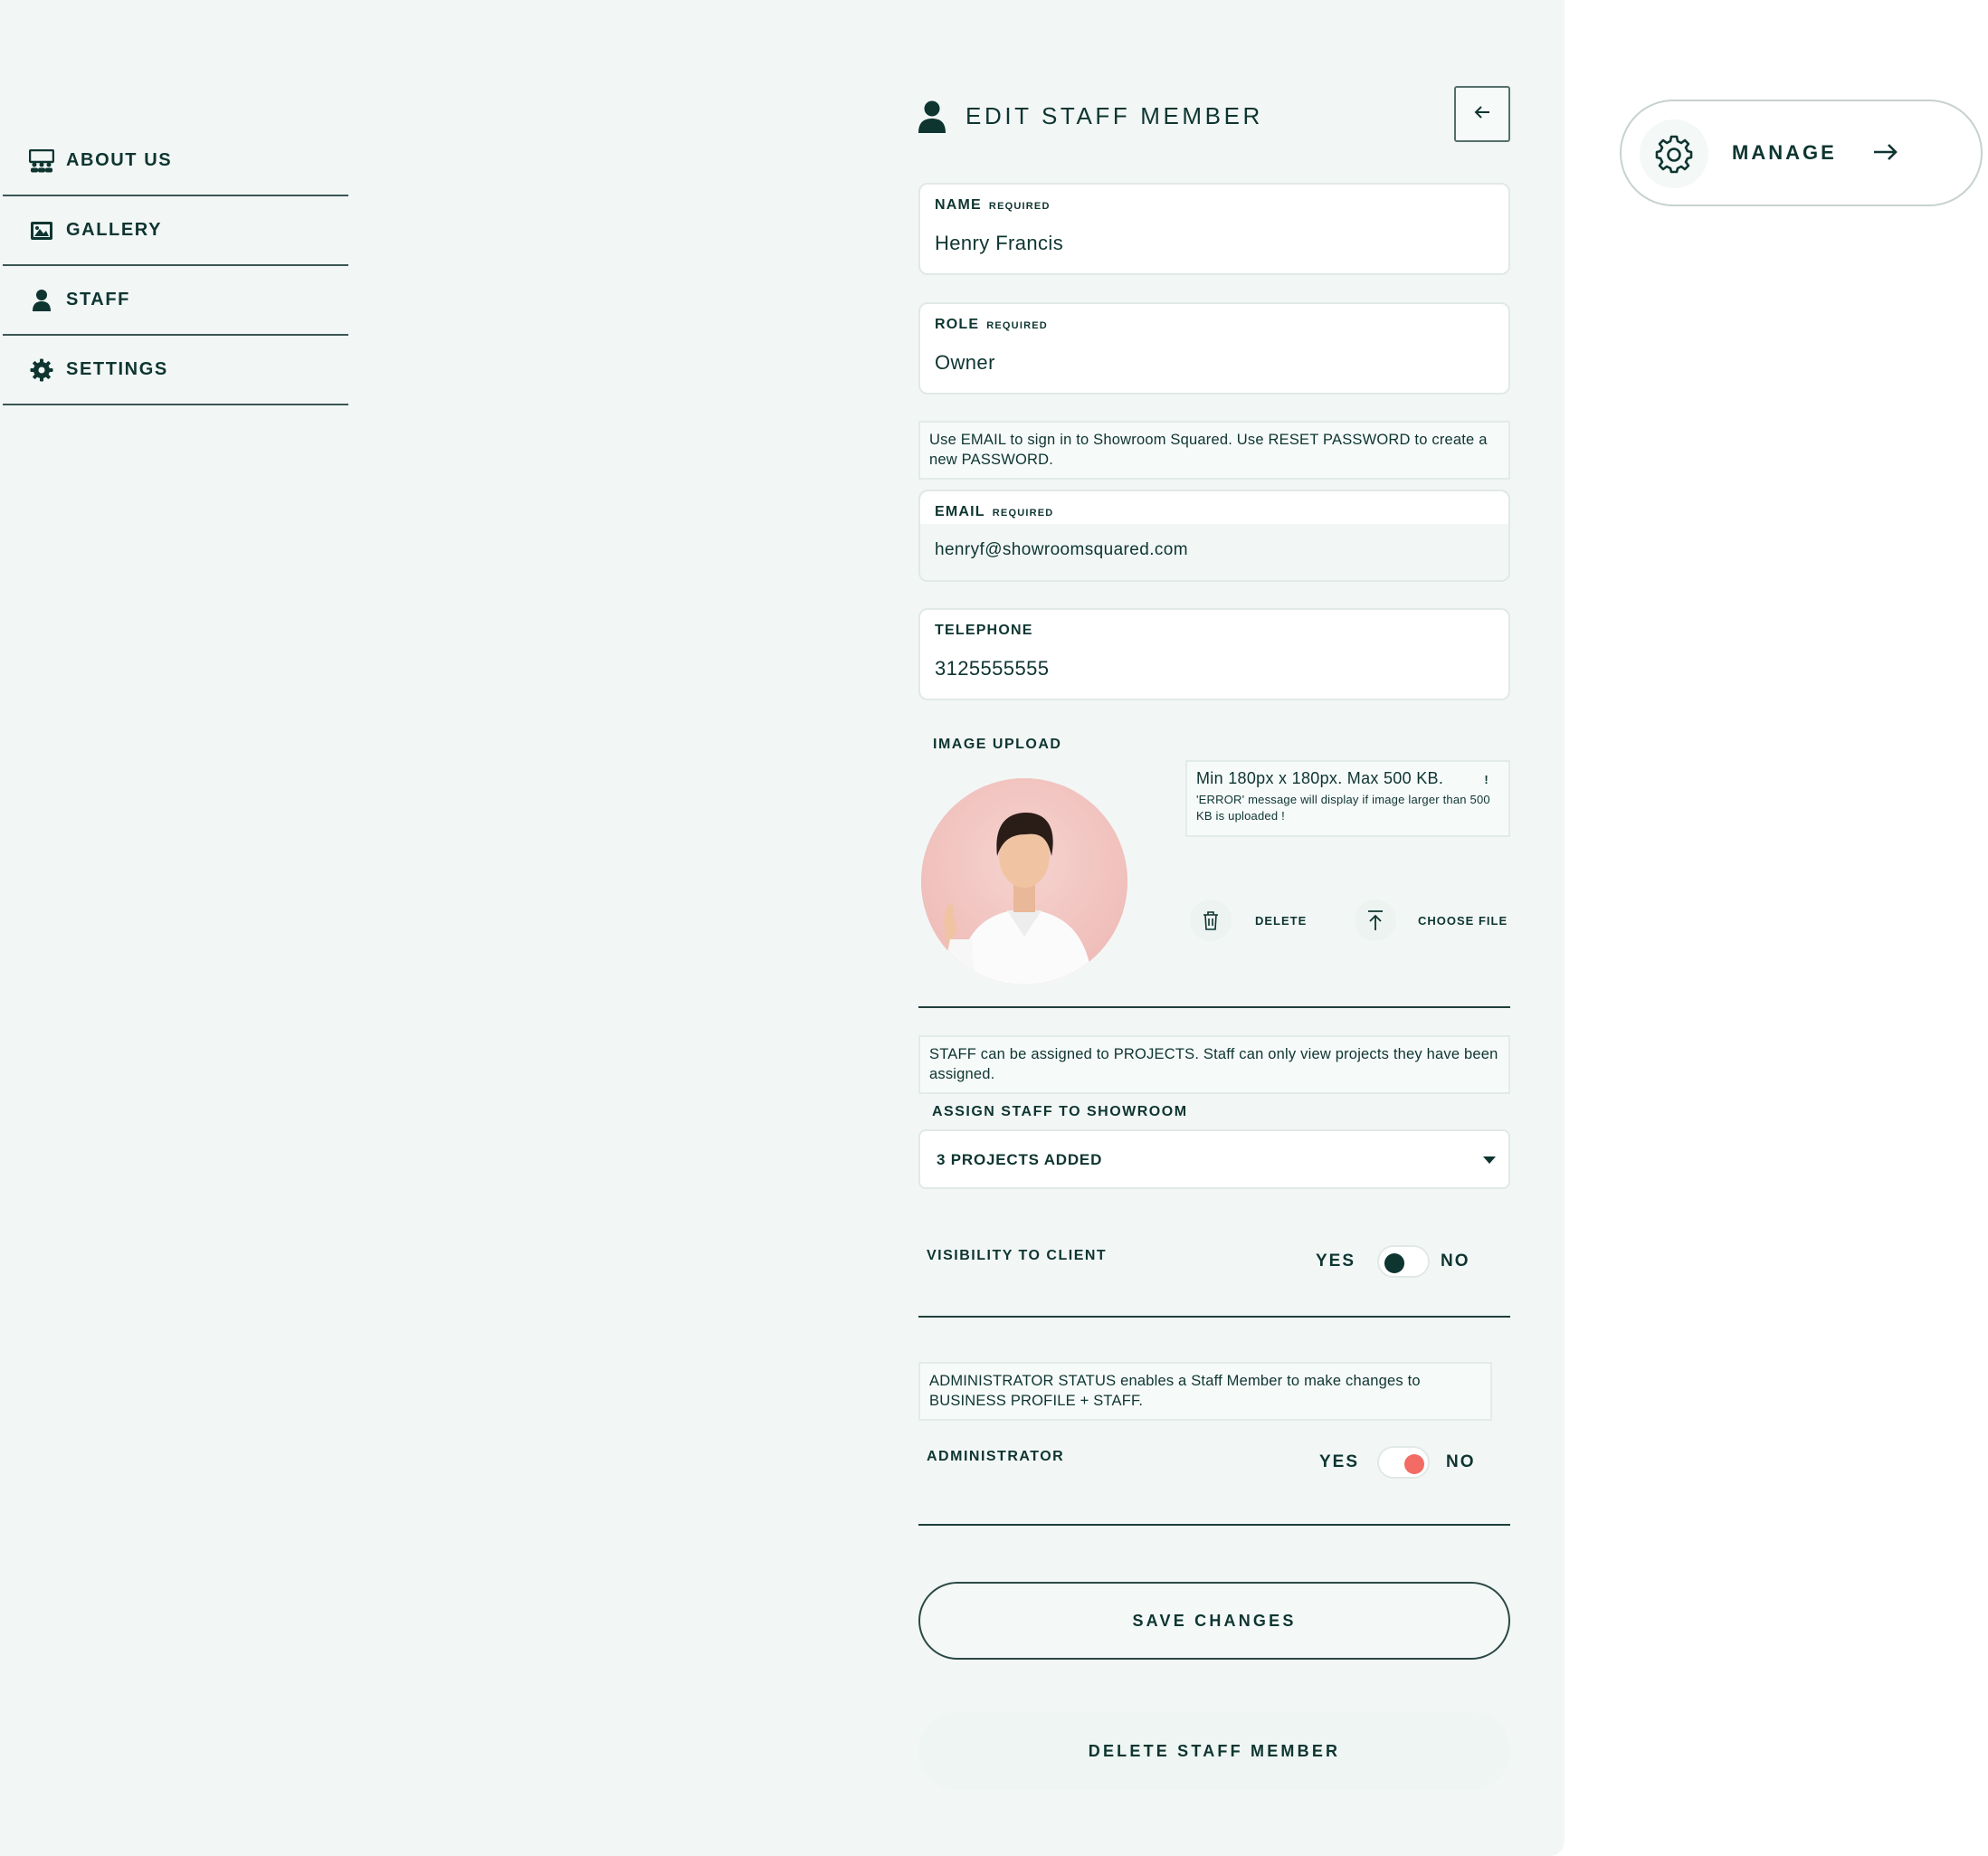 The width and height of the screenshot is (1988, 1856). I want to click on staff-photo, so click(1024, 881).